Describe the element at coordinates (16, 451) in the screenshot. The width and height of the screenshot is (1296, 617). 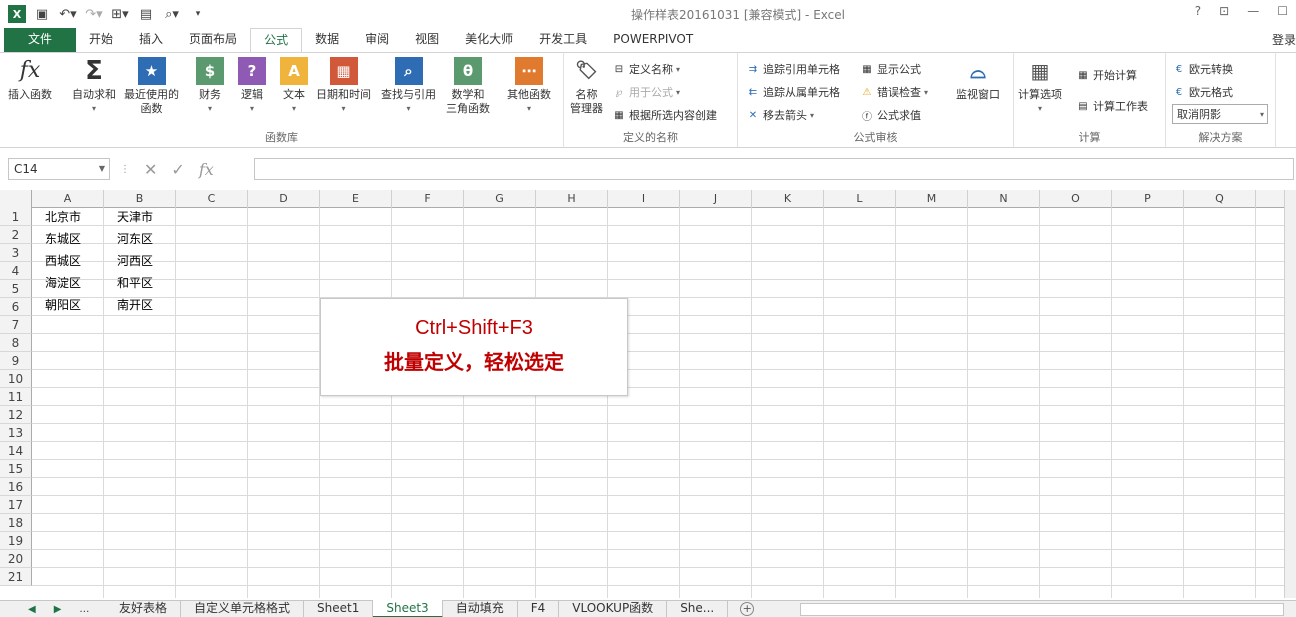
I see `row-header-14: 14` at that location.